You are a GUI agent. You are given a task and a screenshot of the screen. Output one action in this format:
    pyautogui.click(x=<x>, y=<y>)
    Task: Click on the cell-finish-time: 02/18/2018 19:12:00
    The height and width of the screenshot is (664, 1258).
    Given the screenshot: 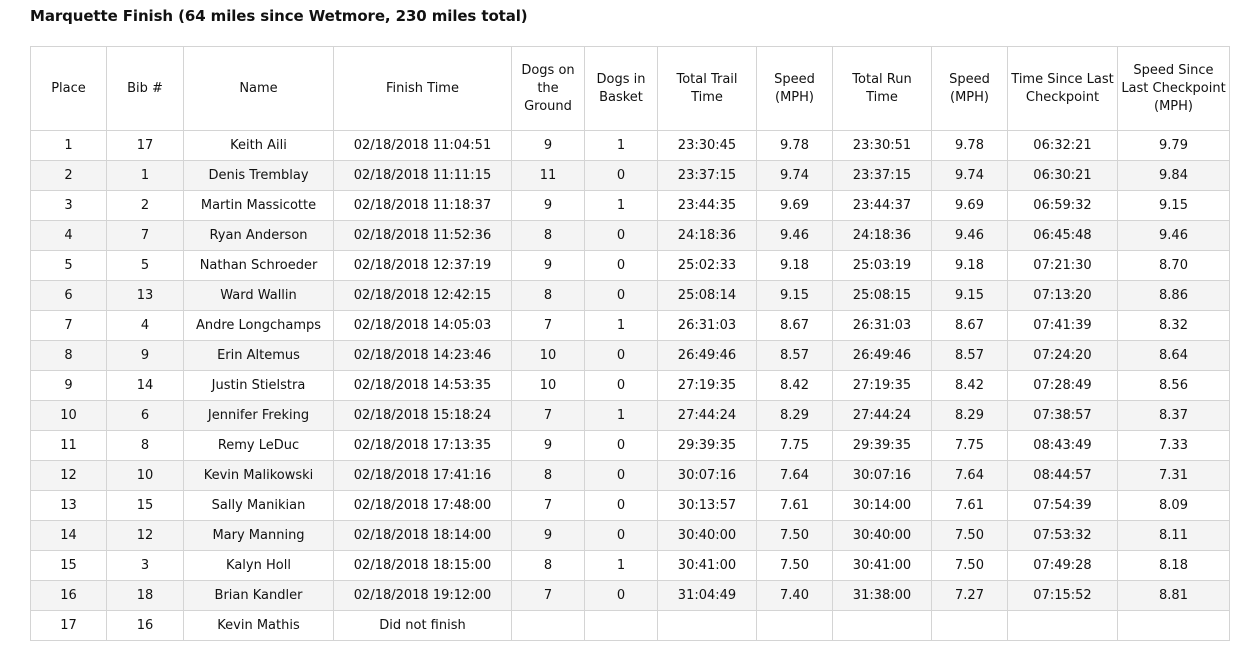 What is the action you would take?
    pyautogui.click(x=422, y=595)
    